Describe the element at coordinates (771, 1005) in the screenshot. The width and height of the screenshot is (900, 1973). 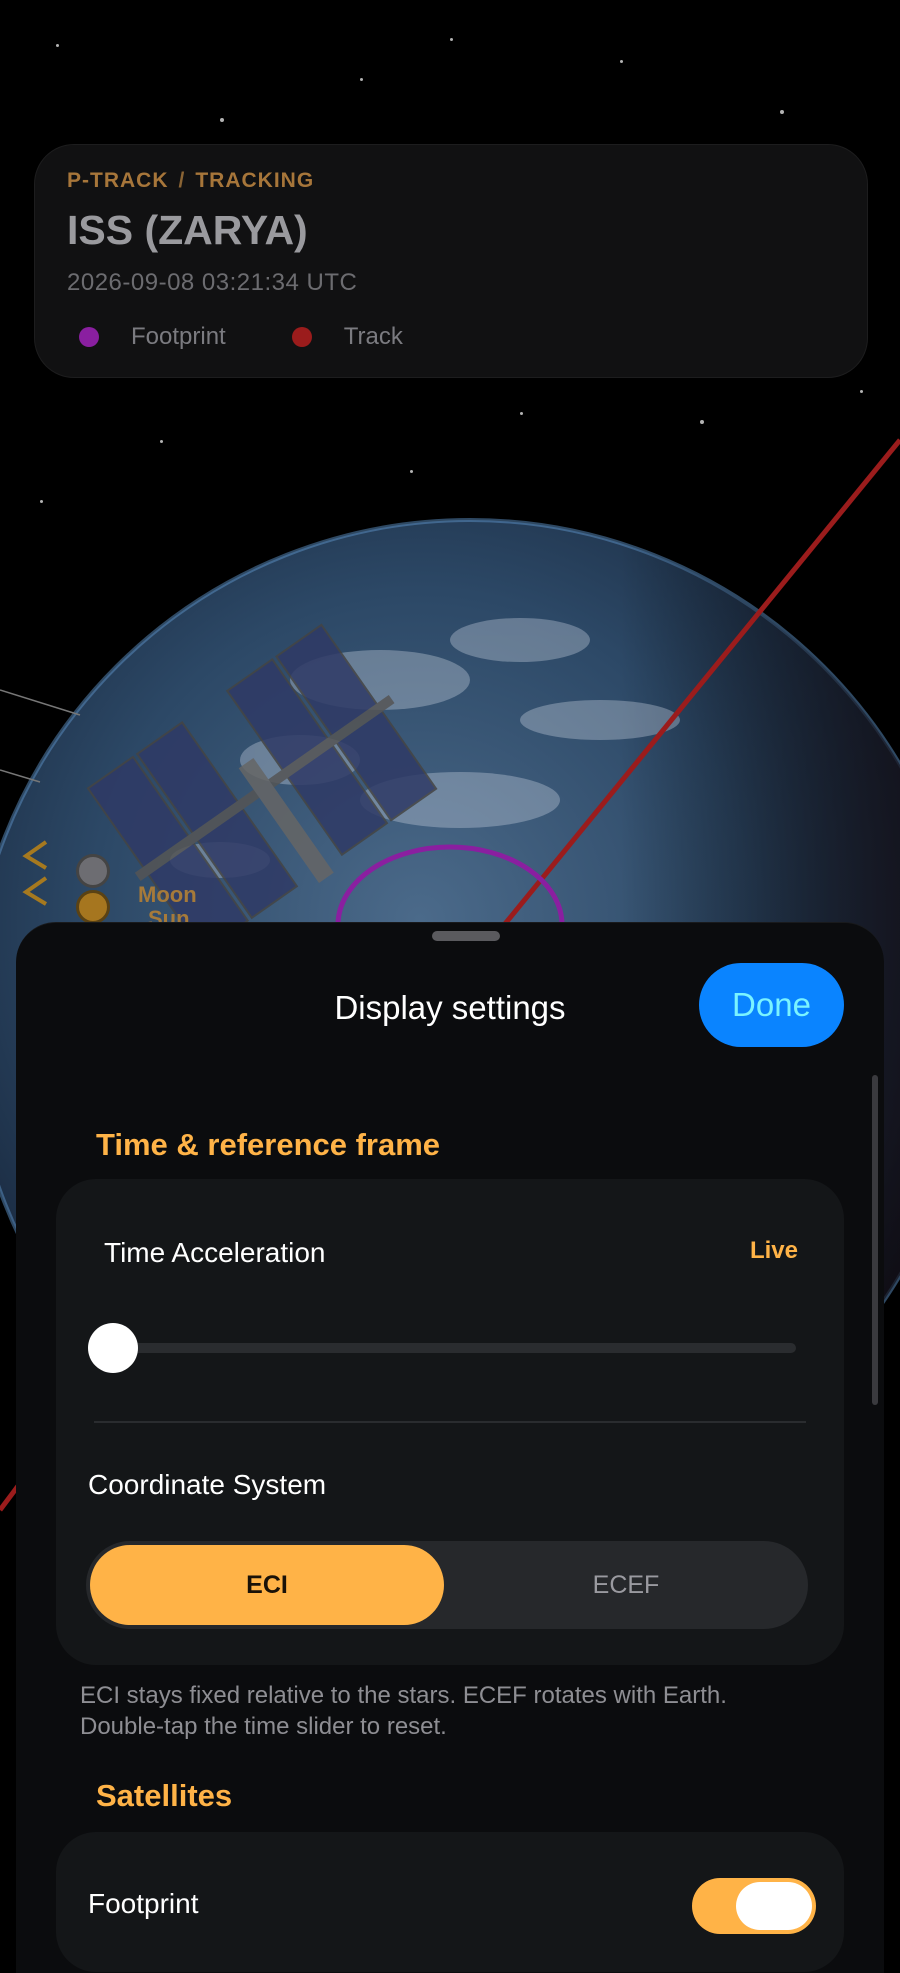
I see `done-button: Done` at that location.